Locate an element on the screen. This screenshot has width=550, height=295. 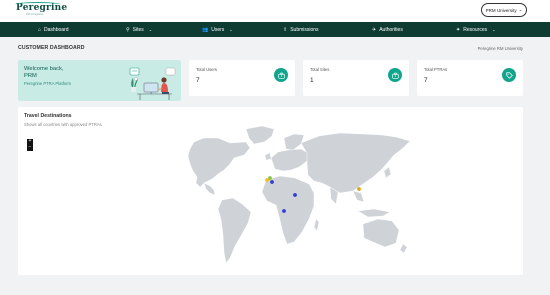
nav-item-sites: ⚲ Sites ⌄ is located at coordinates (139, 29).